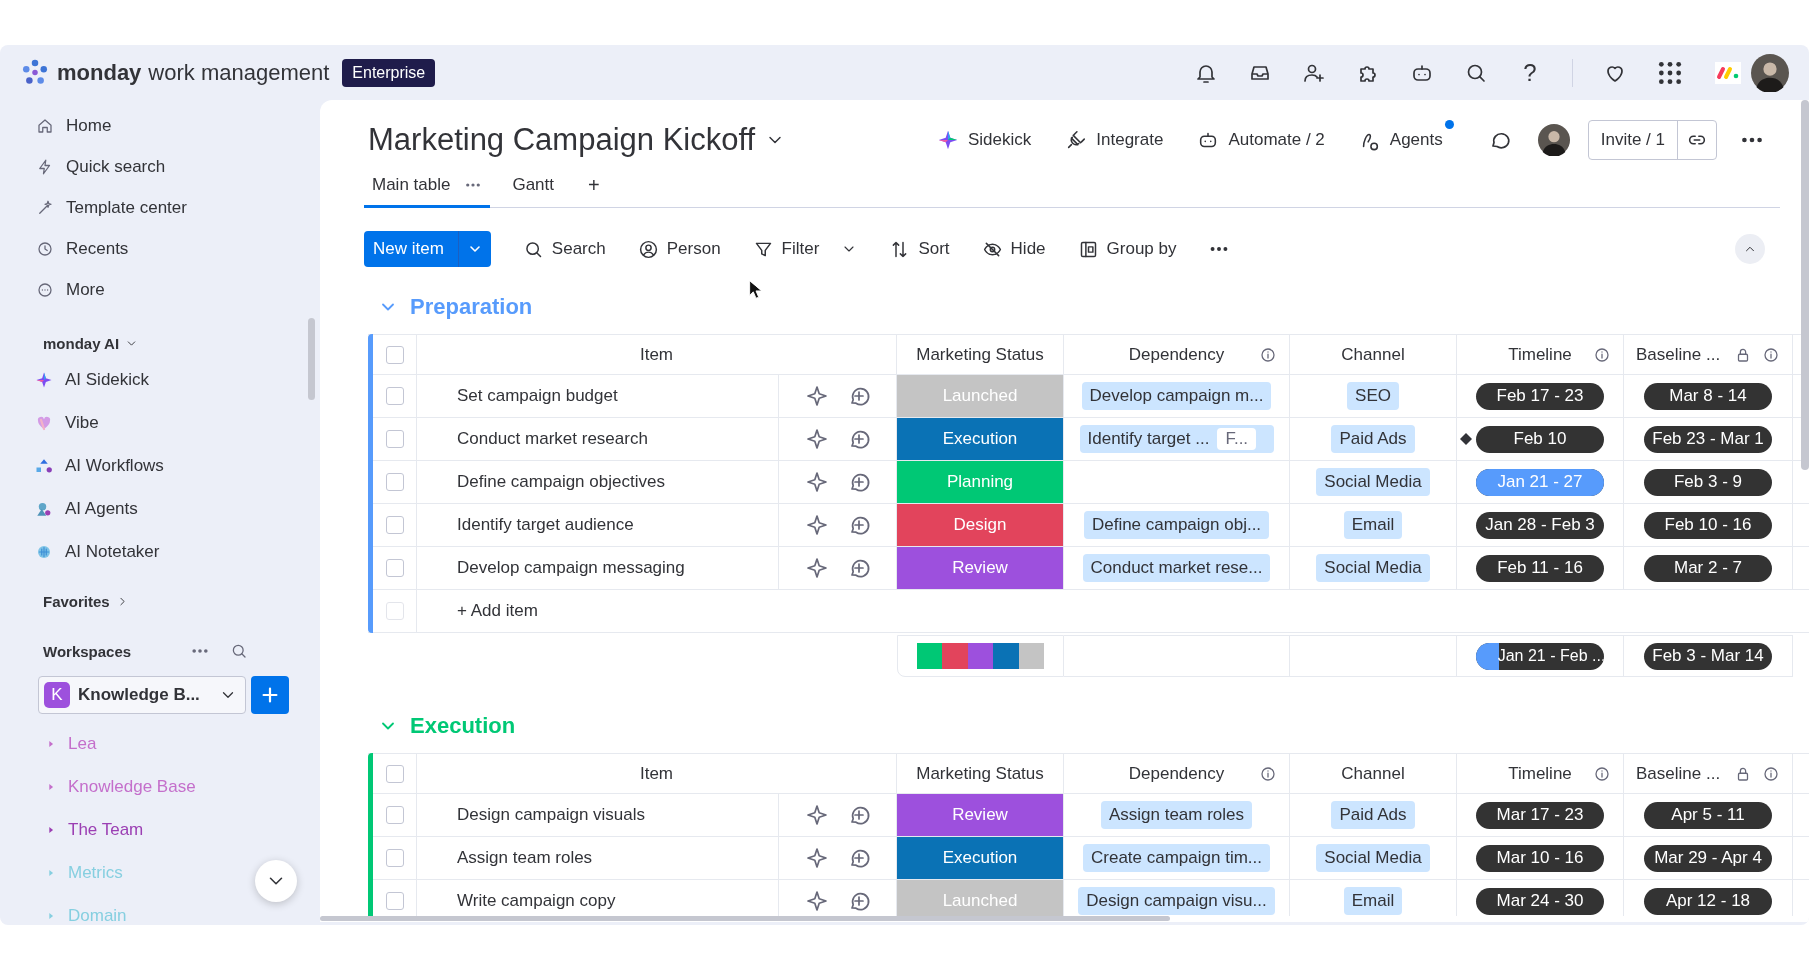 This screenshot has width=1809, height=970. I want to click on timeline-bar: Feb 11 - 16, so click(1540, 568).